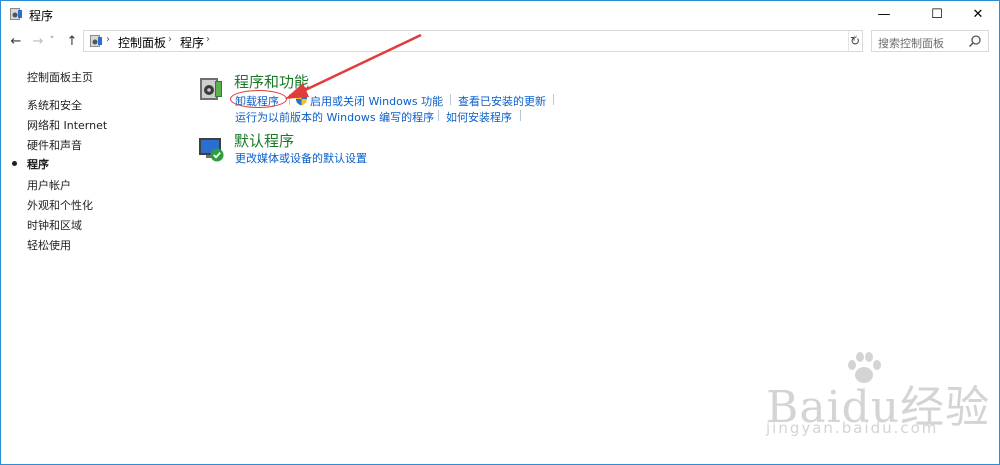 This screenshot has height=465, width=1000. Describe the element at coordinates (500, 14) in the screenshot. I see `title-bar: 程序 — ☐ ✕` at that location.